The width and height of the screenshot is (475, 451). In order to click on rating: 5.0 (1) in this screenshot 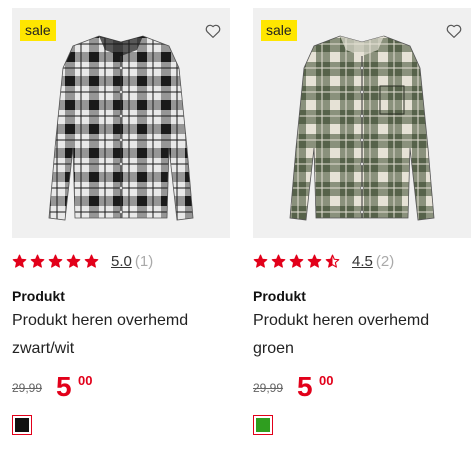, I will do `click(82, 261)`.